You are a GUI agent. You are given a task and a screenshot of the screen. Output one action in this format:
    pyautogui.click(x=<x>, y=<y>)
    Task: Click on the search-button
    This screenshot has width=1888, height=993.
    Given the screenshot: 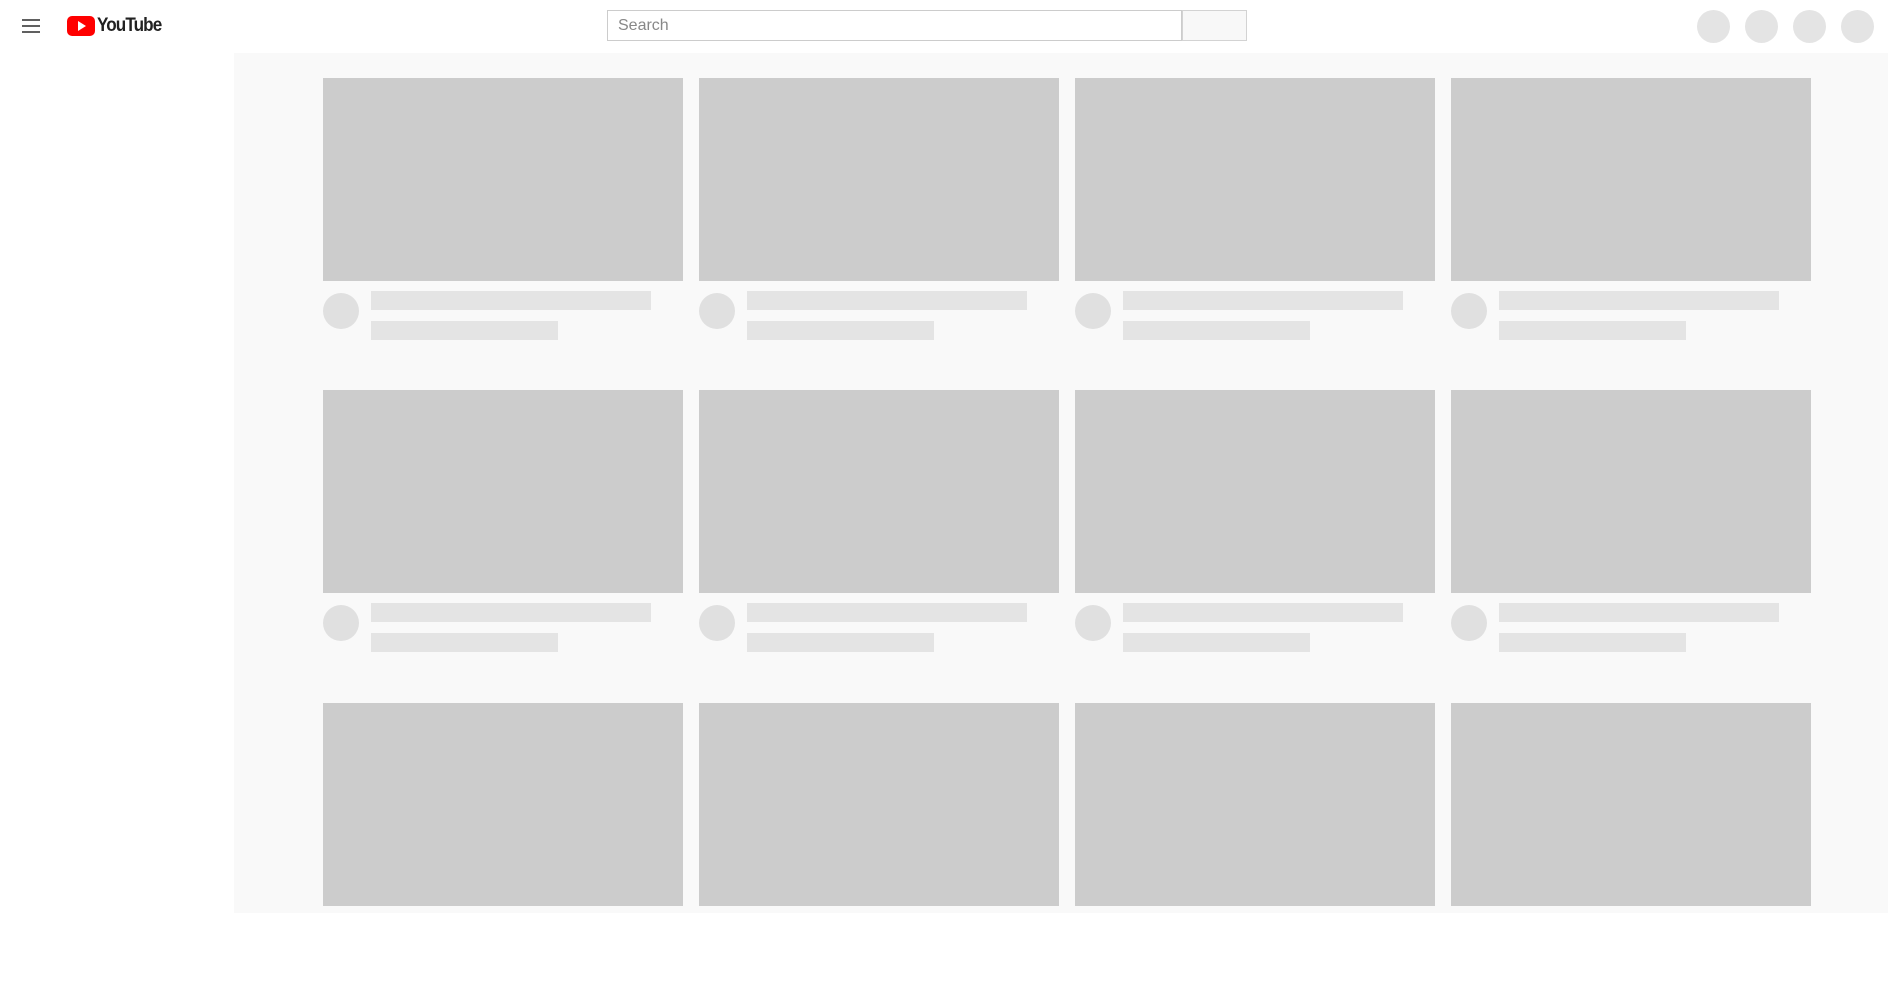 What is the action you would take?
    pyautogui.click(x=1214, y=25)
    